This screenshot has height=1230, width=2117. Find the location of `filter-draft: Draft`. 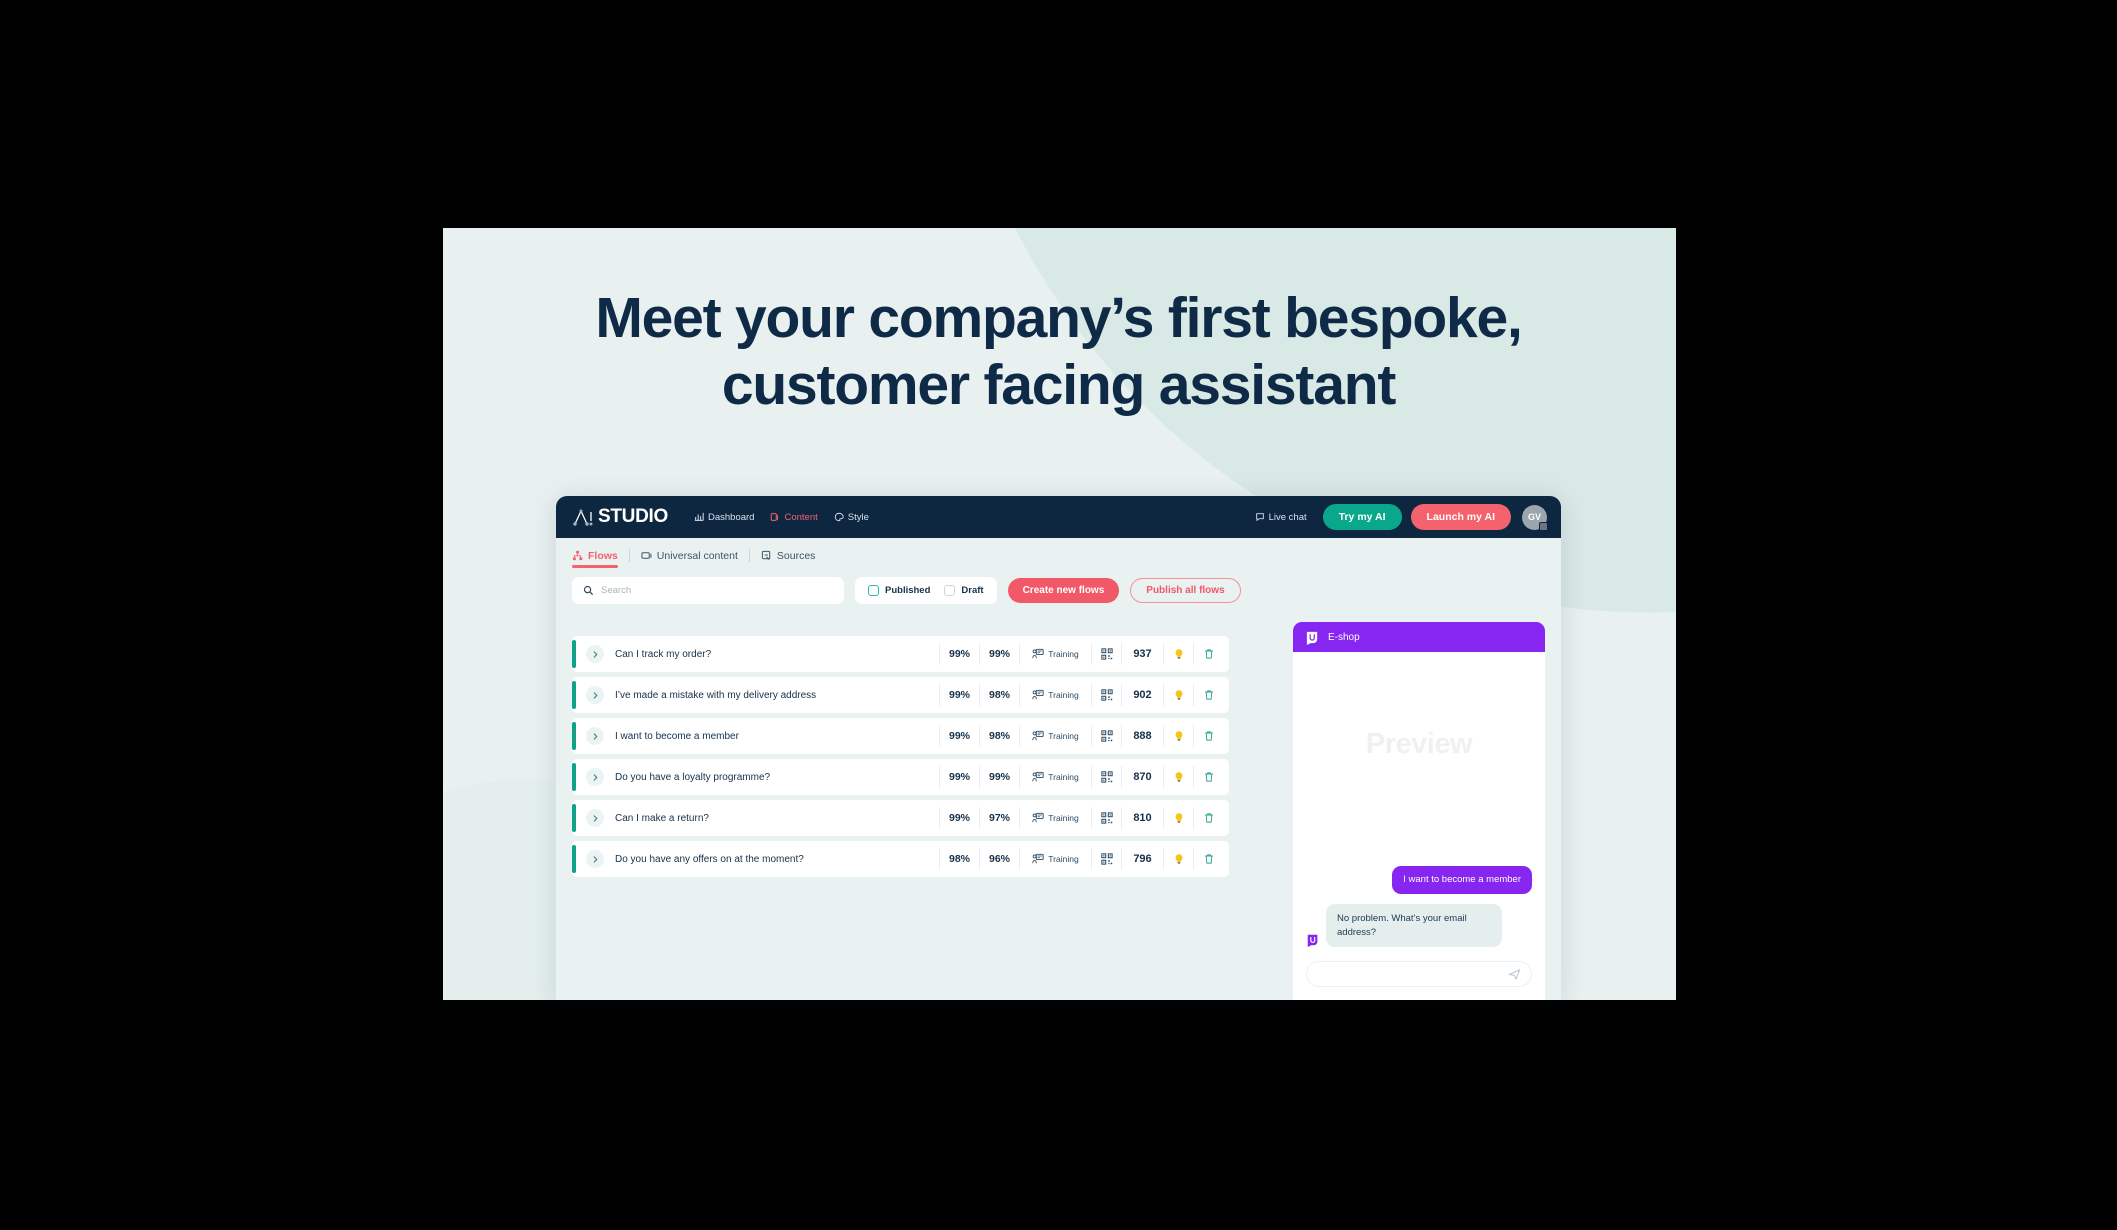

filter-draft: Draft is located at coordinates (964, 590).